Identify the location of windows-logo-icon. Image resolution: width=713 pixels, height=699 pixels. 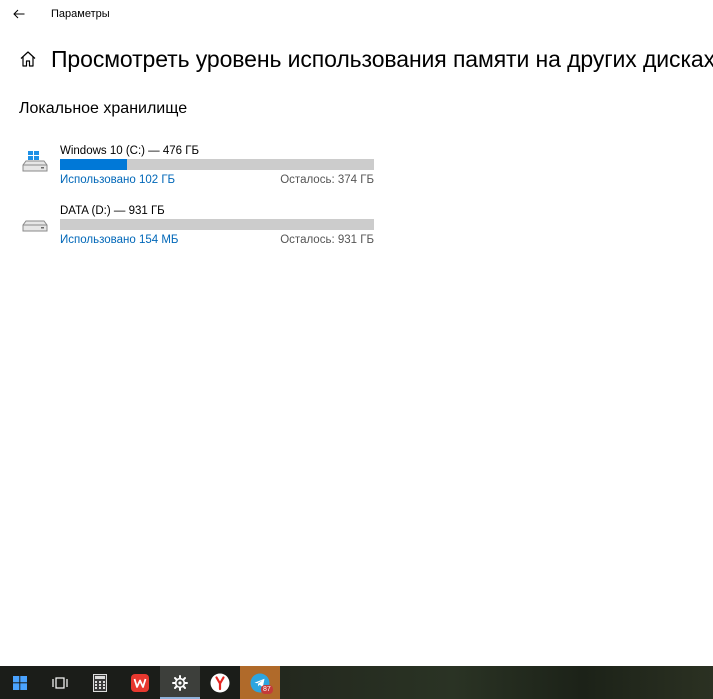
(20, 682).